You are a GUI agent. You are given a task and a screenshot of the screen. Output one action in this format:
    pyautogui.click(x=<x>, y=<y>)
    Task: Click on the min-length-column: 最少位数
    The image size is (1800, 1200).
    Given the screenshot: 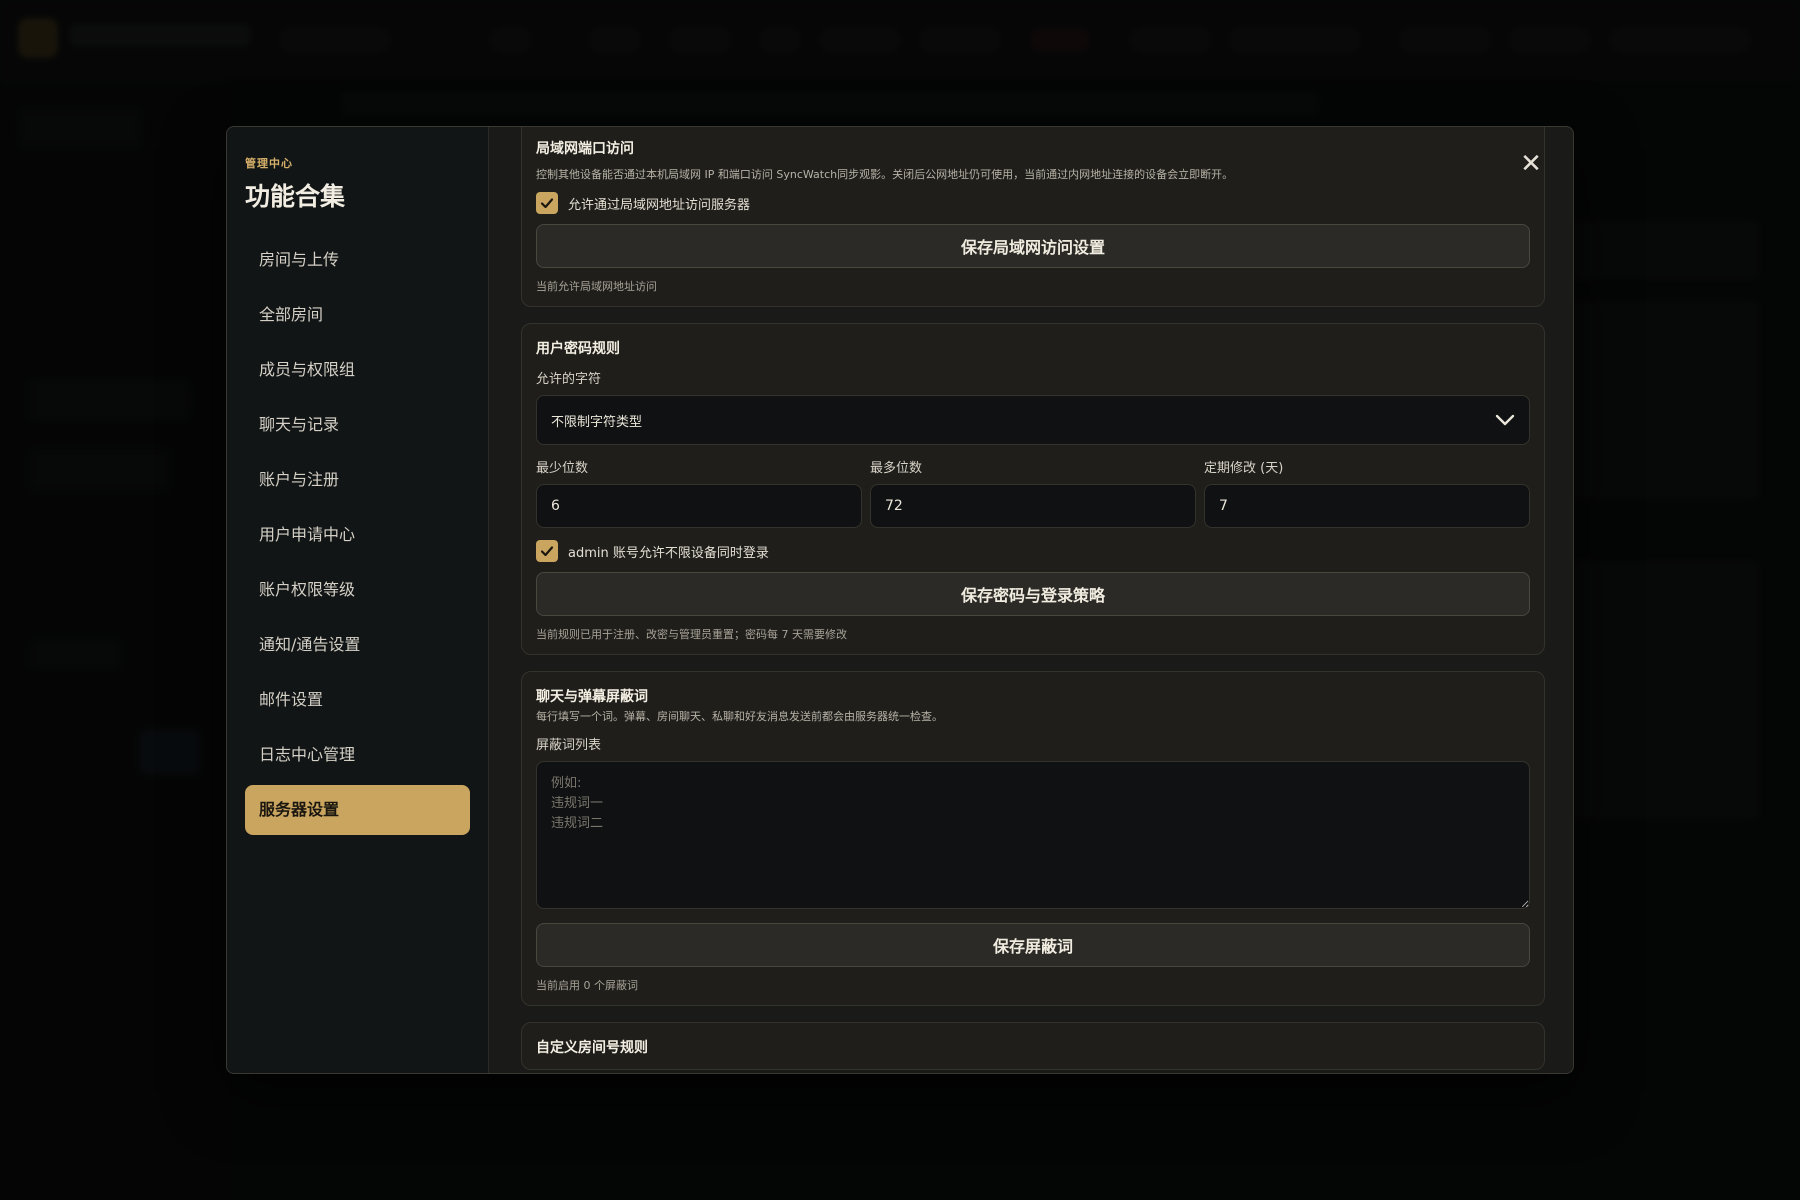 What is the action you would take?
    pyautogui.click(x=699, y=487)
    